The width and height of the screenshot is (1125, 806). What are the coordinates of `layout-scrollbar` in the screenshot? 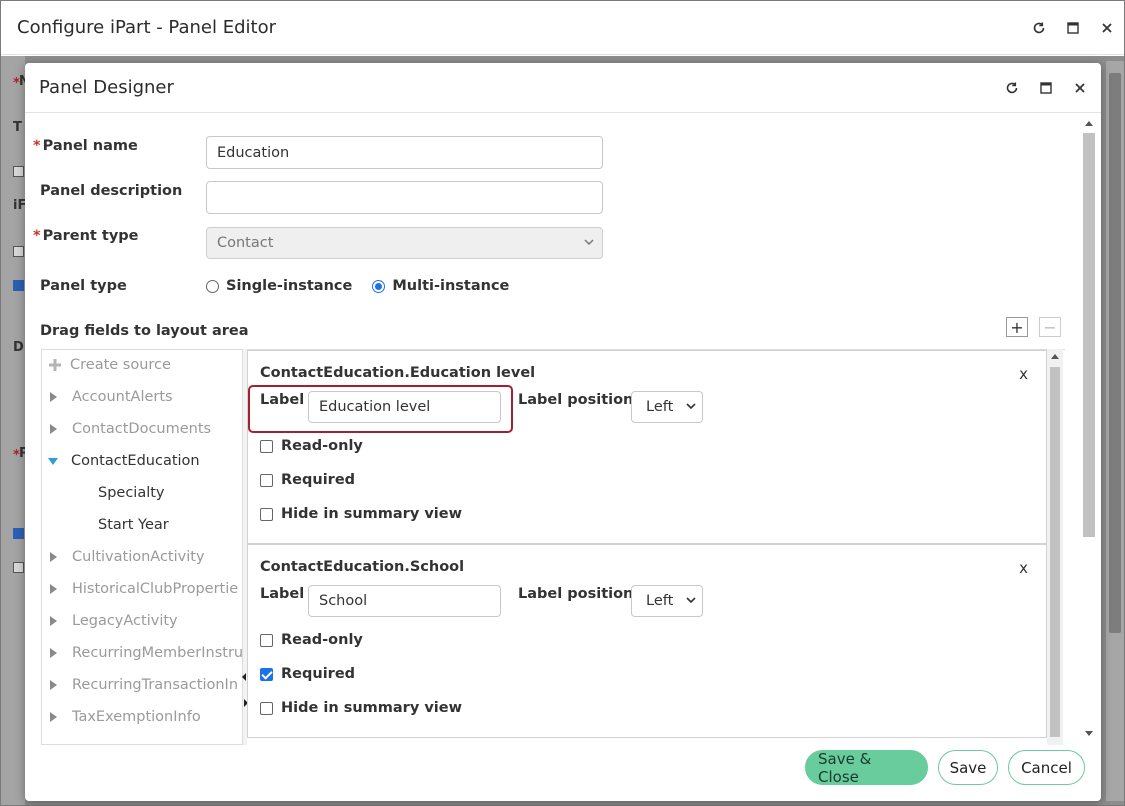 It's located at (1055, 547).